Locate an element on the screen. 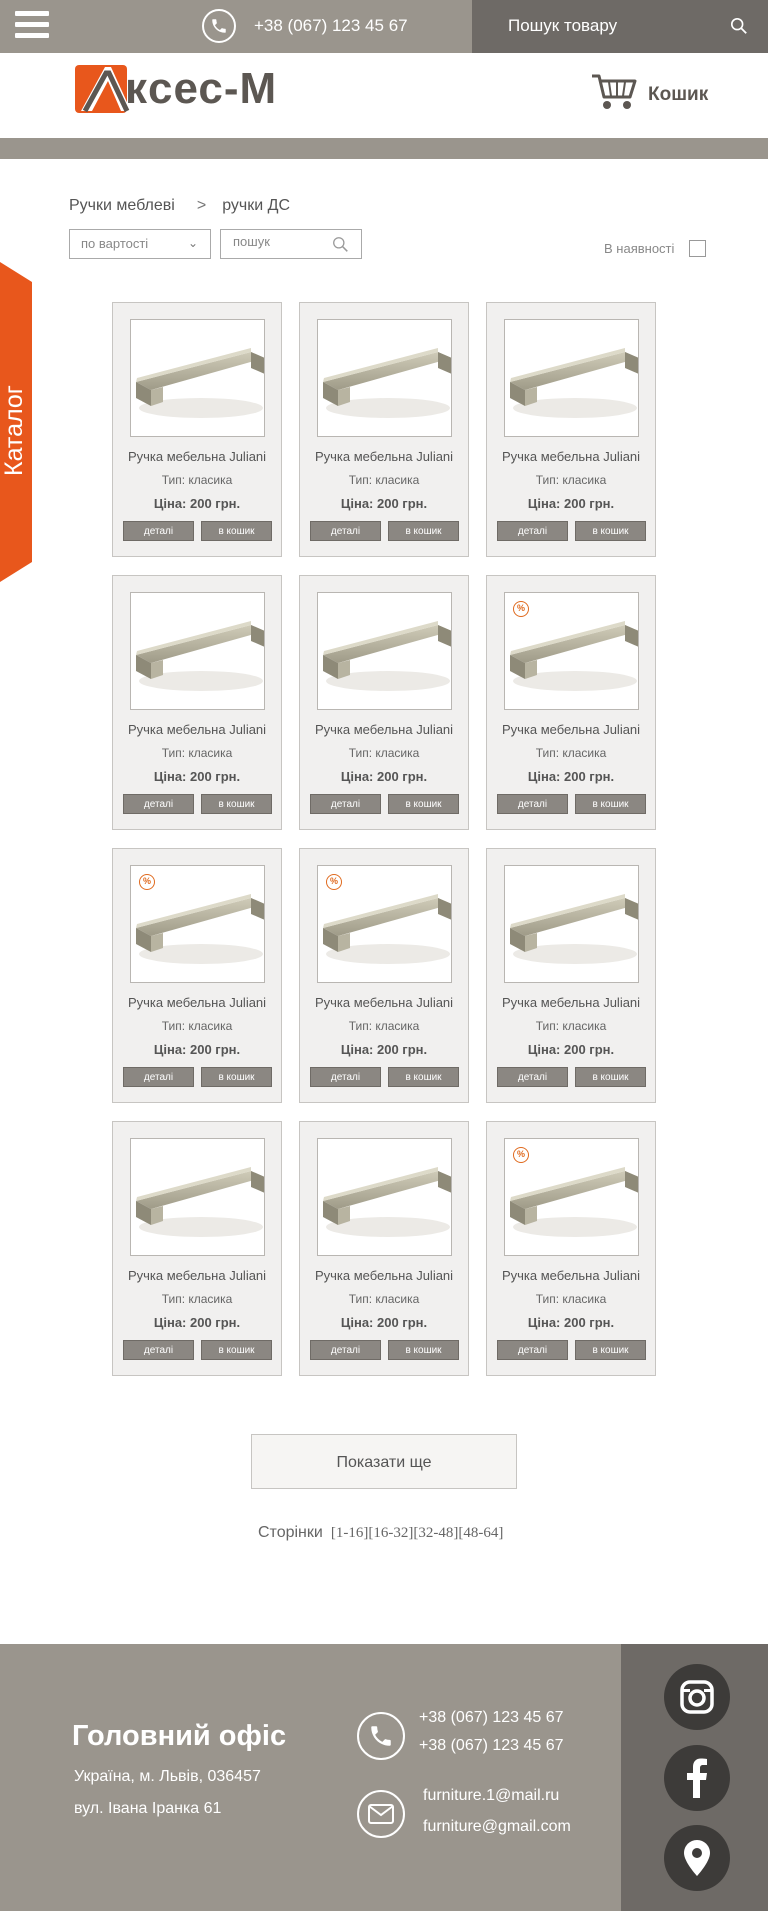  footer-email: furniture@gmail.com is located at coordinates (497, 1827).